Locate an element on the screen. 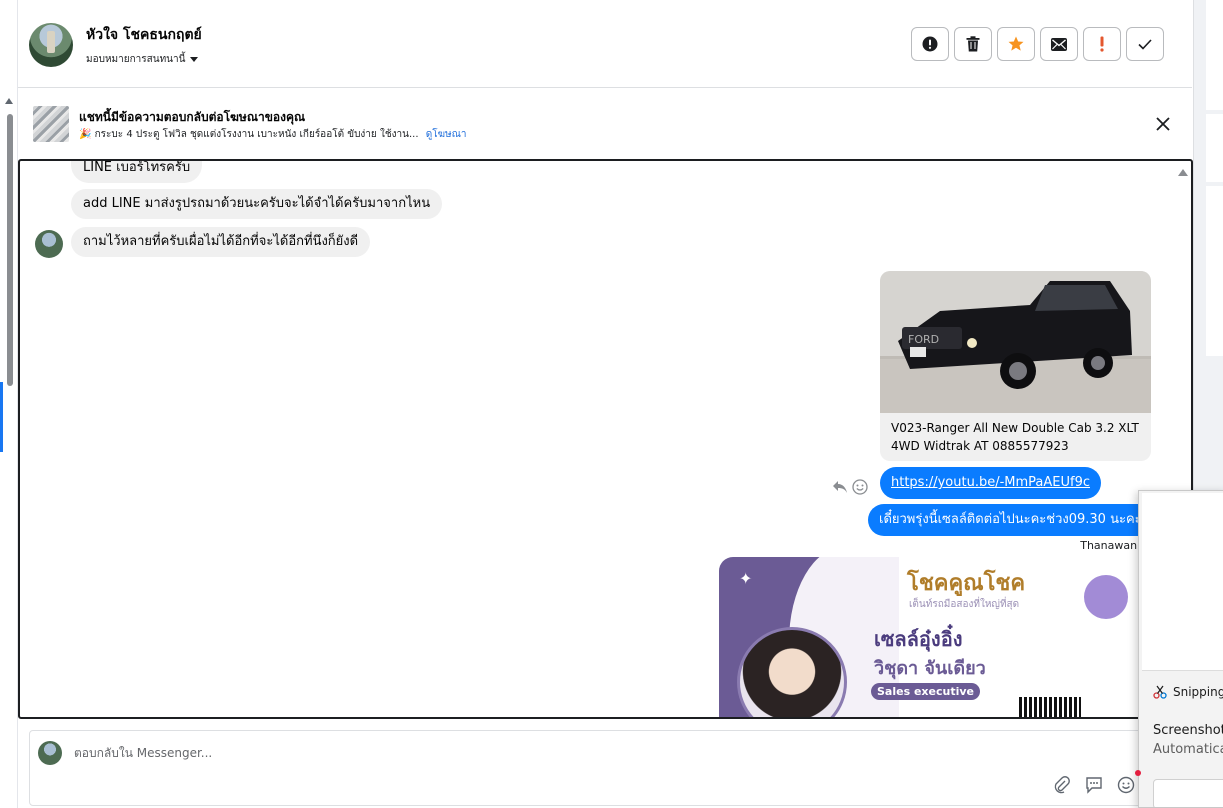  brand-tagline: เต็นท์รถมือสองที่ใหญ่ที่สุด is located at coordinates (964, 604).